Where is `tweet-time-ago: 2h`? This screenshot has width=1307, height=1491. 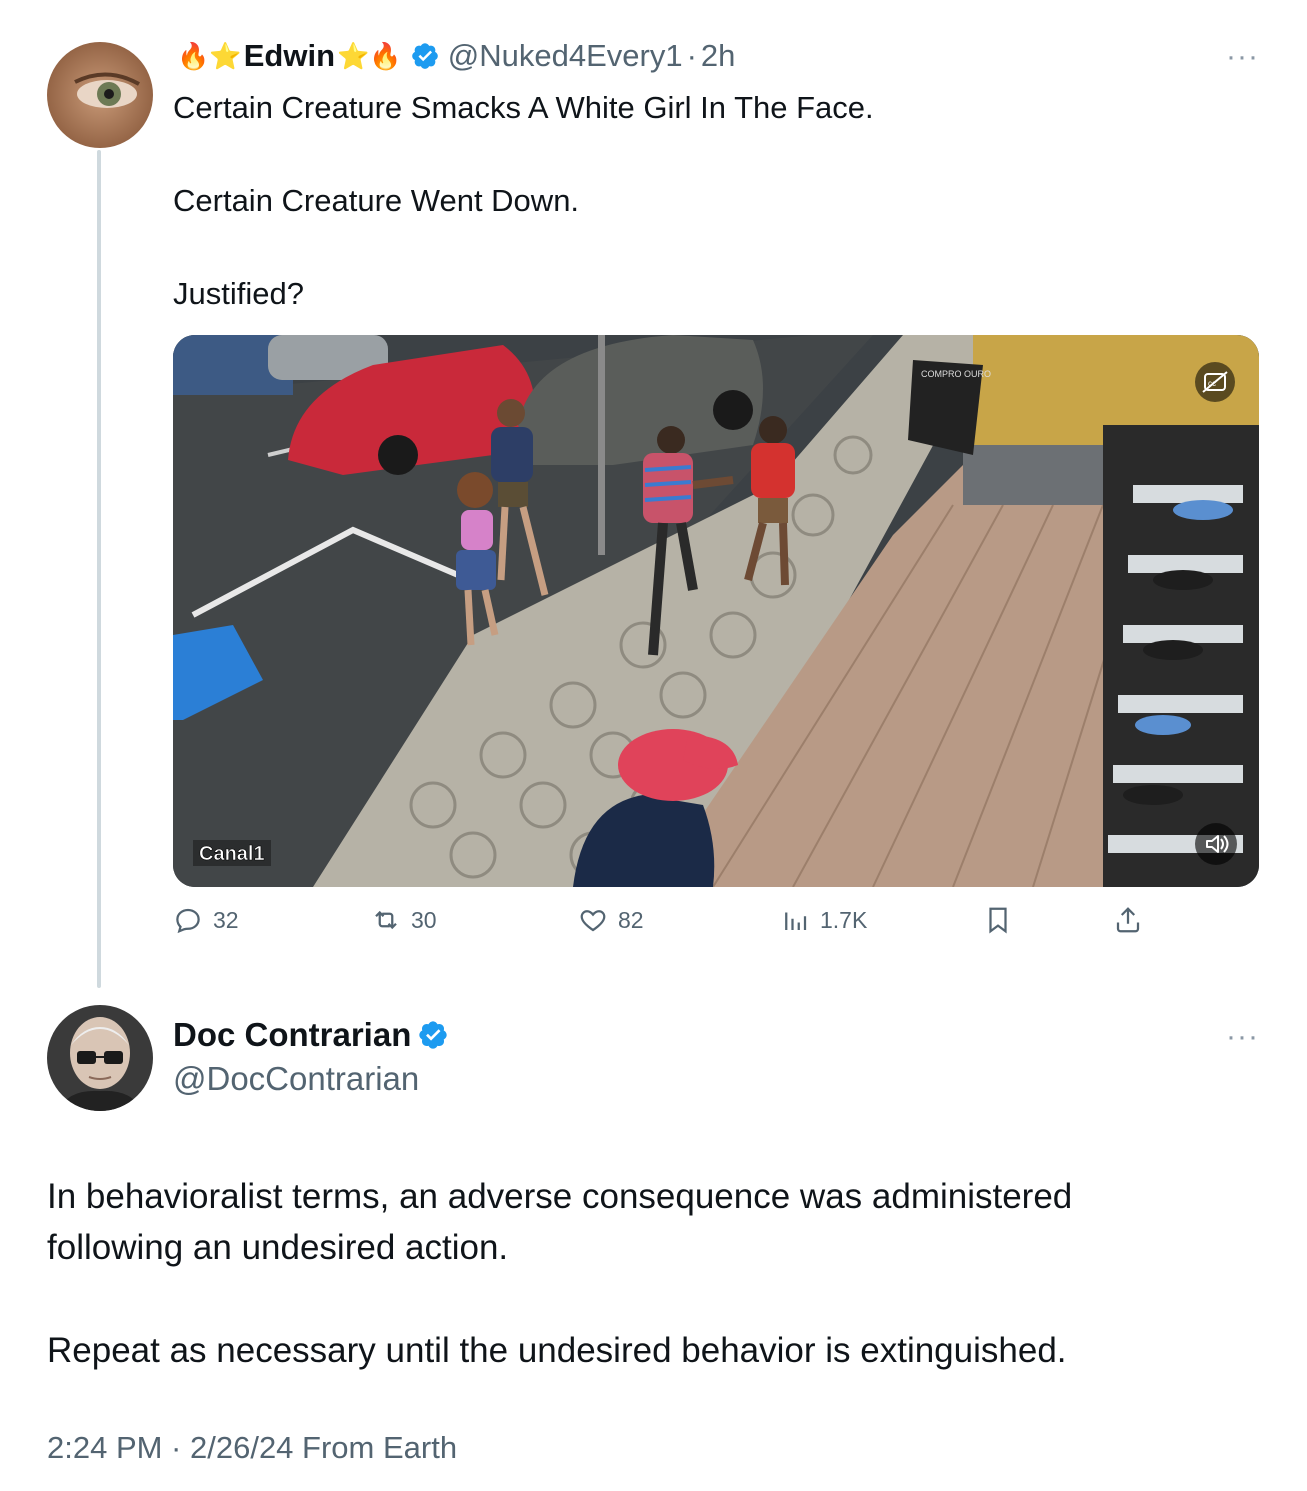 tweet-time-ago: 2h is located at coordinates (718, 56).